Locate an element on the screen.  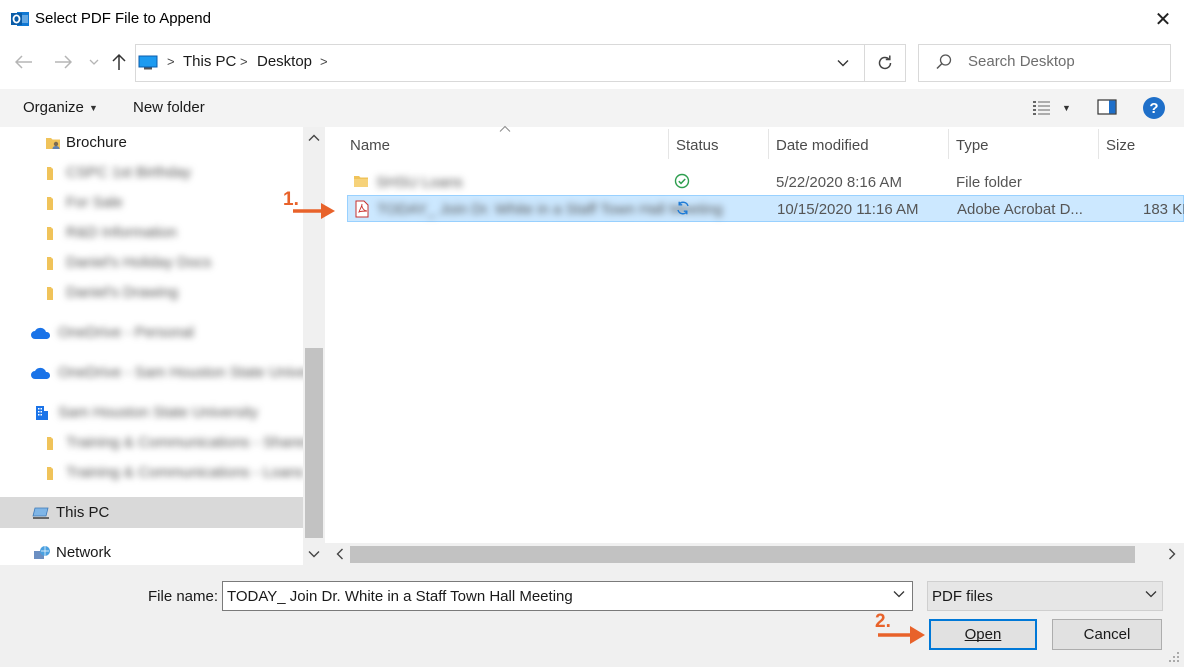
nav-item-this-pc: This PC is located at coordinates (151, 513).